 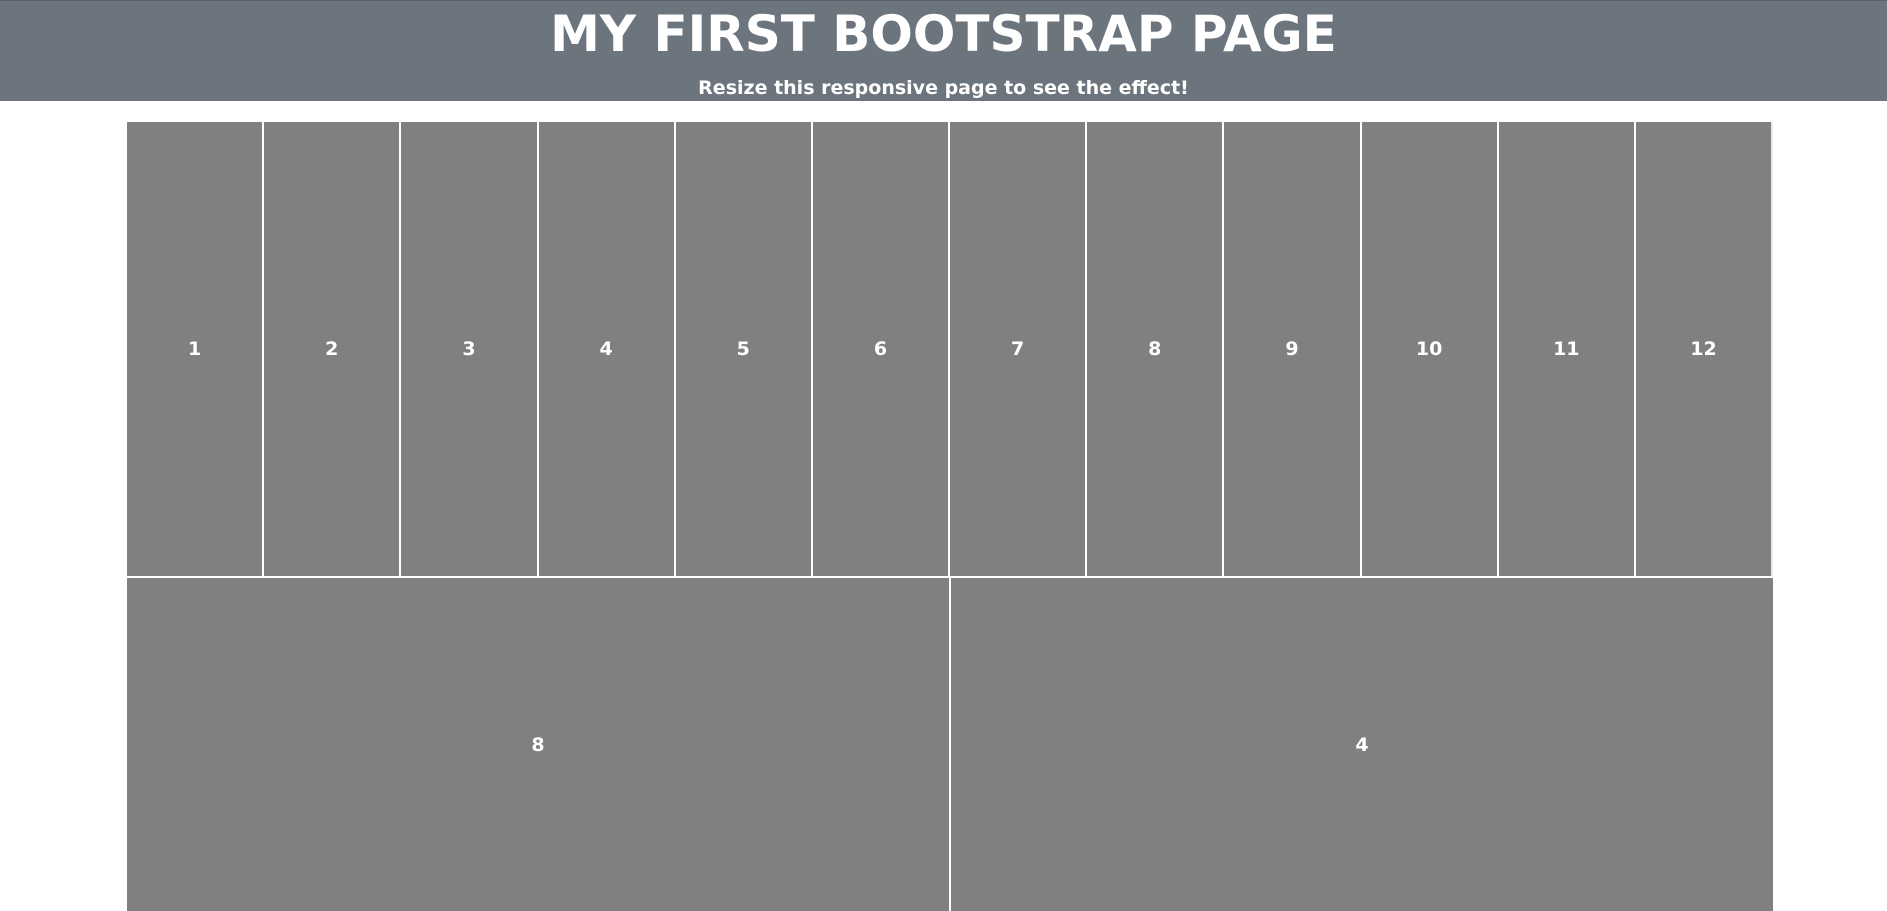 I want to click on grid-cell: 9, so click(x=1293, y=349).